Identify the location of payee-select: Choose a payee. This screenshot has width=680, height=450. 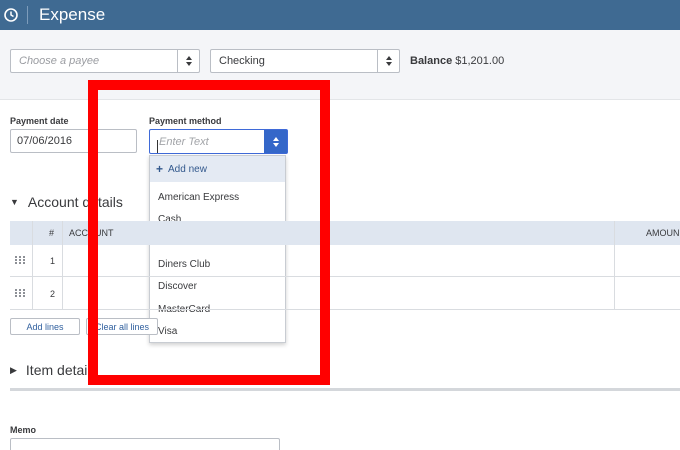
(105, 61).